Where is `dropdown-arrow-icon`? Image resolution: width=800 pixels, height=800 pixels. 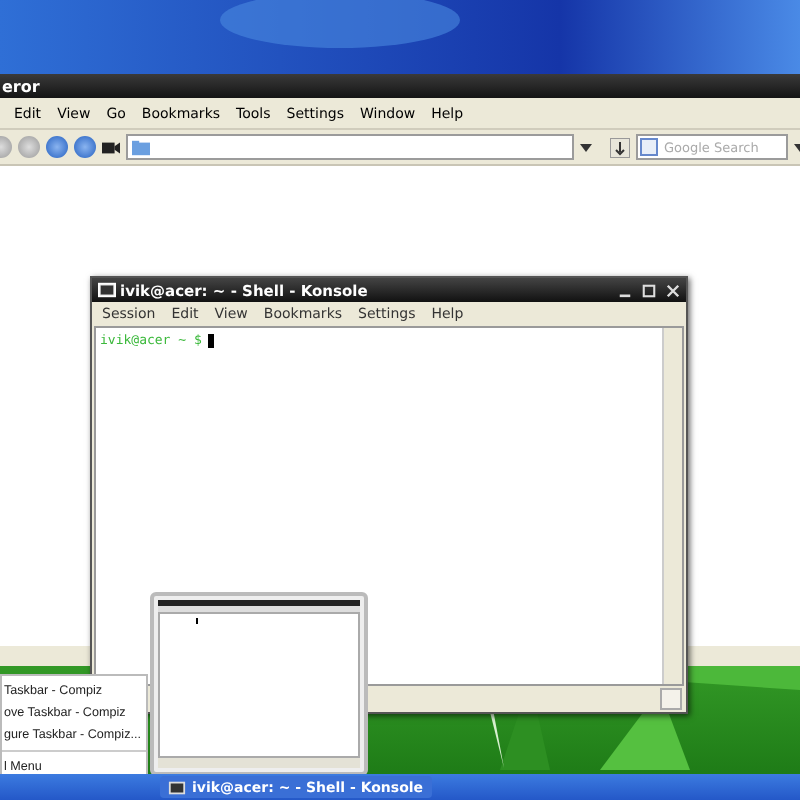 dropdown-arrow-icon is located at coordinates (586, 147).